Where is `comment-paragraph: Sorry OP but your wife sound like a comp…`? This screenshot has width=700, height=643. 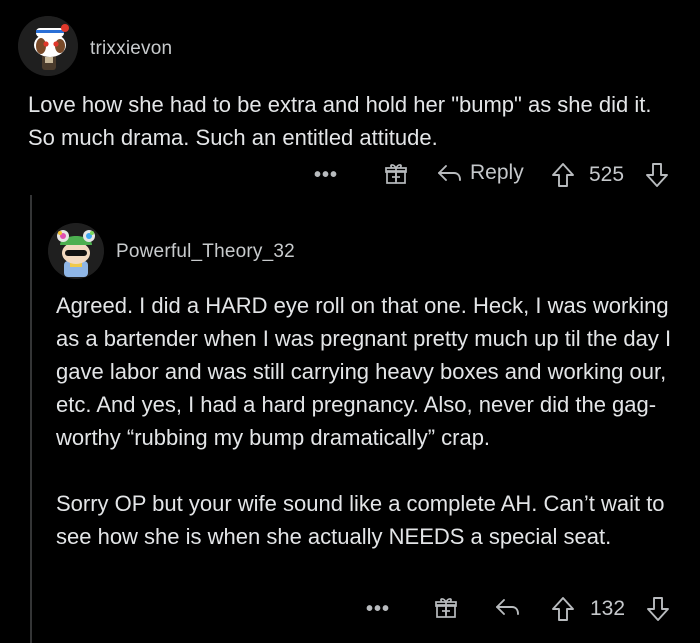 comment-paragraph: Sorry OP but your wife sound like a comp… is located at coordinates (360, 520).